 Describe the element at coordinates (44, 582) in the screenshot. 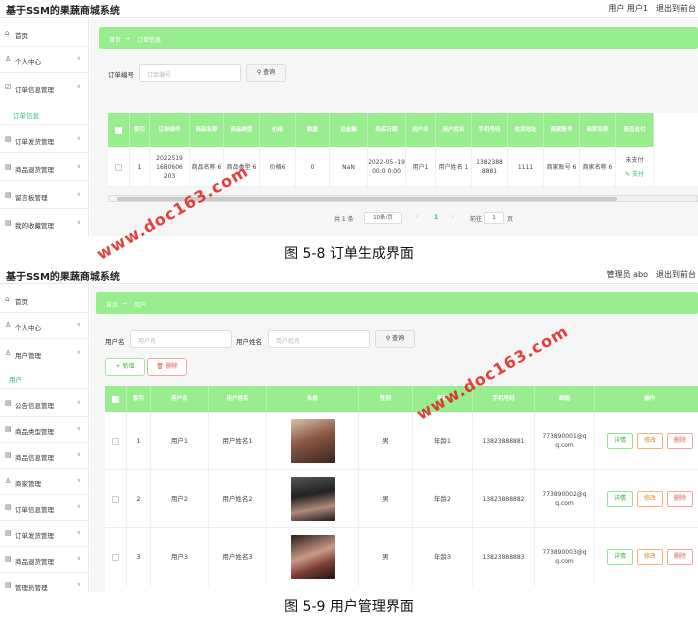

I see `menu-admins: ▤ 管理员管理 ∨` at that location.